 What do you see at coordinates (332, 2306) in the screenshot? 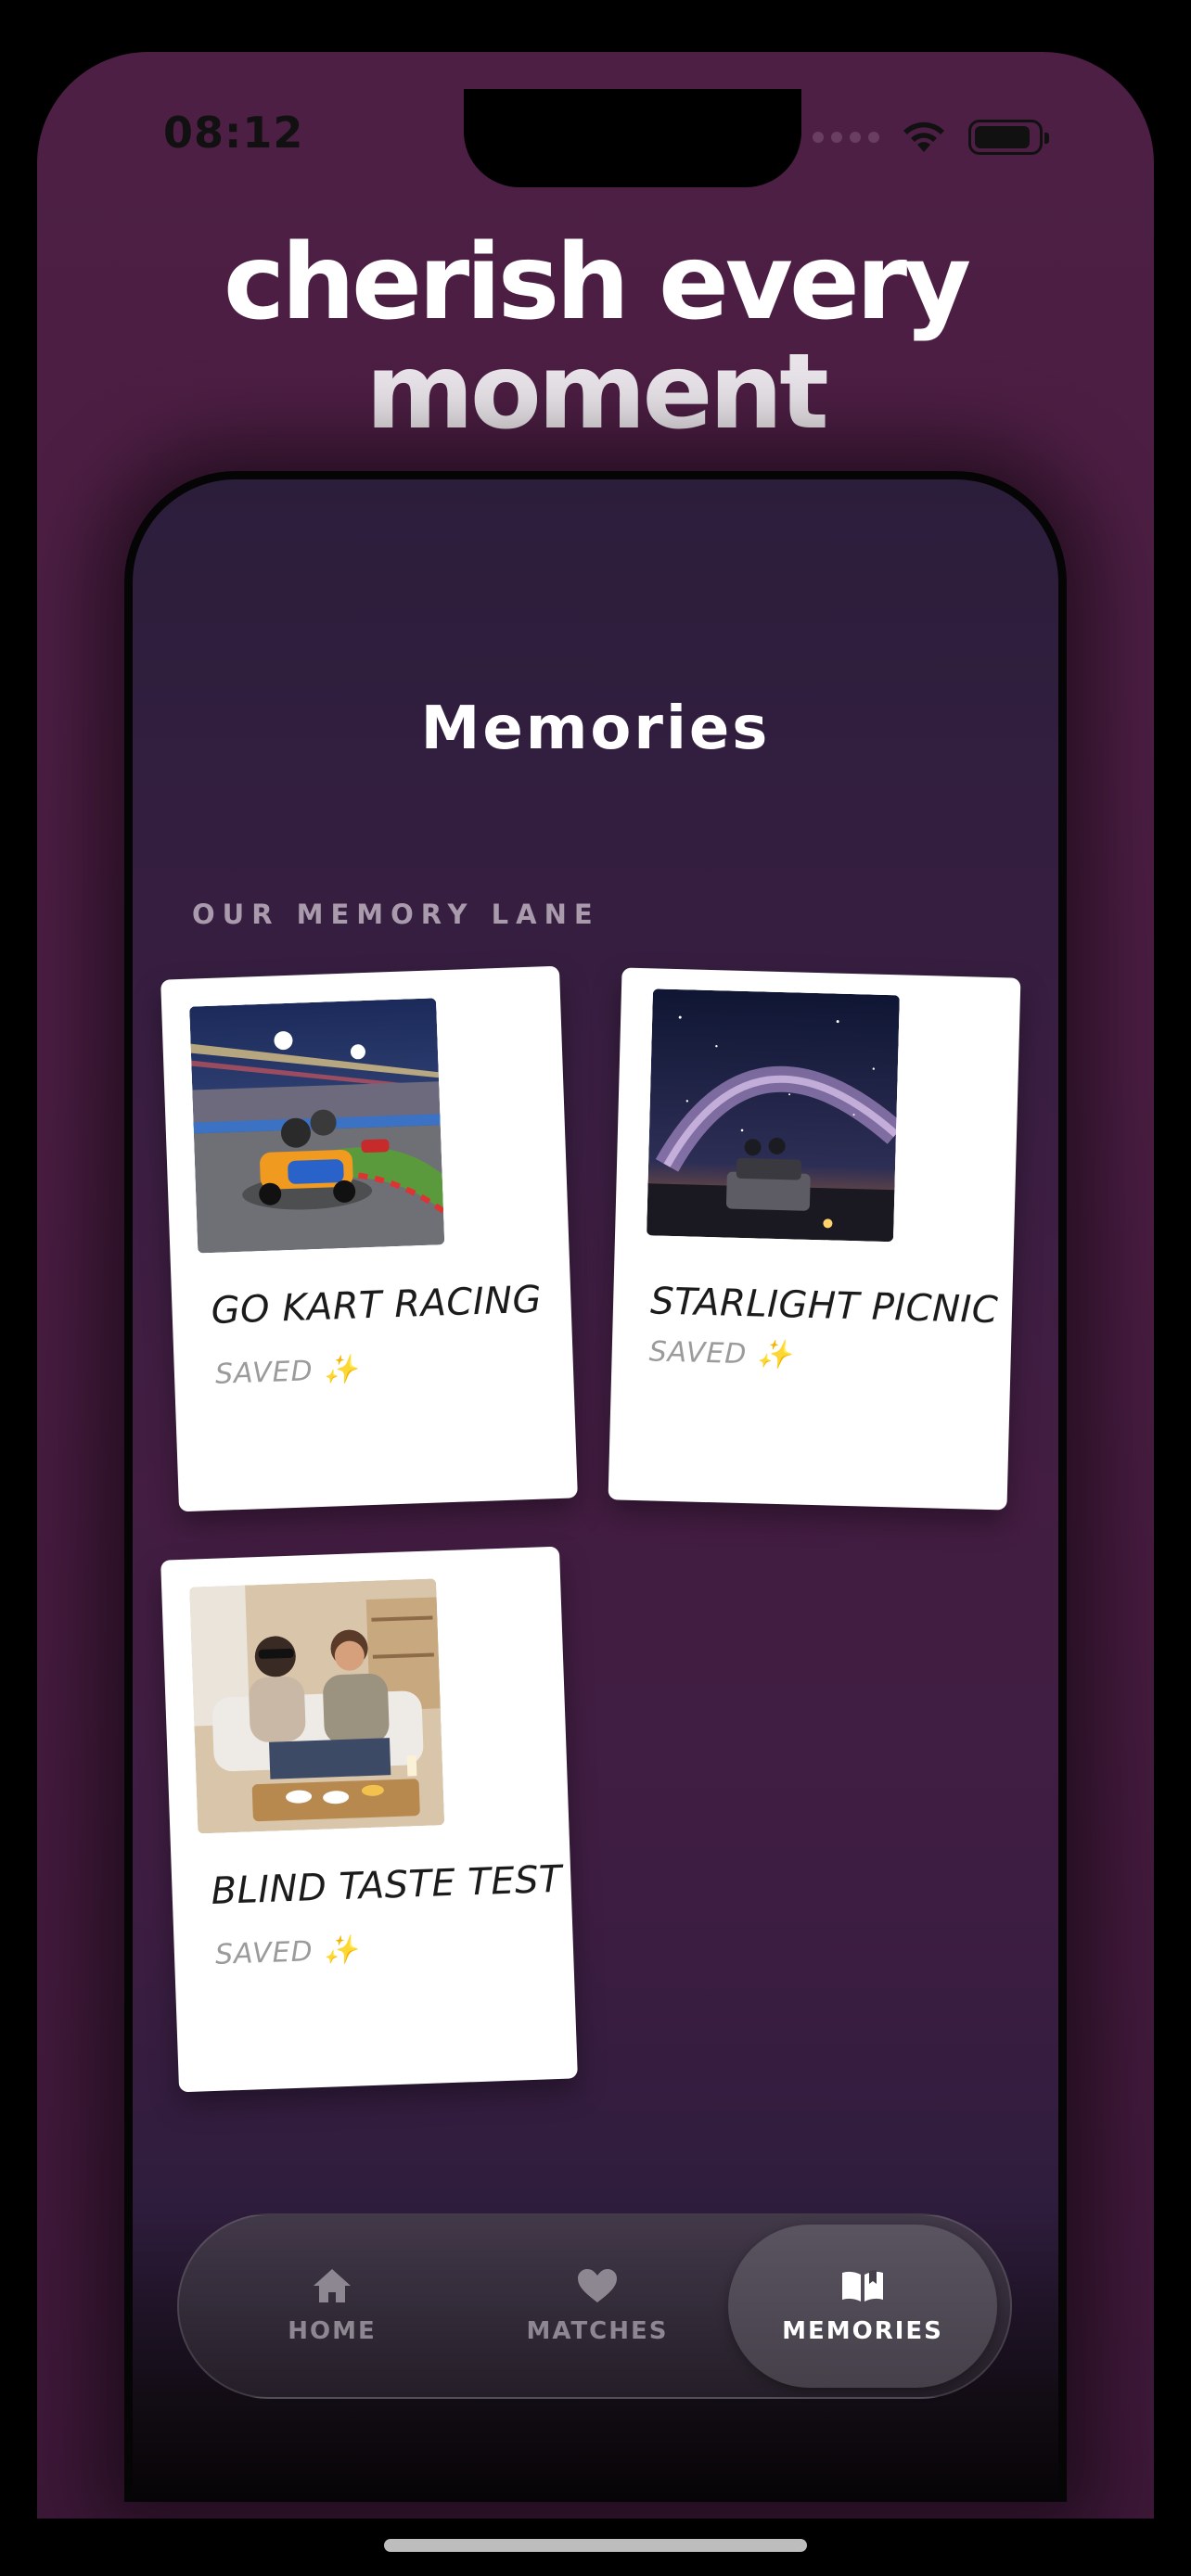
I see `tab-home: HOME` at bounding box center [332, 2306].